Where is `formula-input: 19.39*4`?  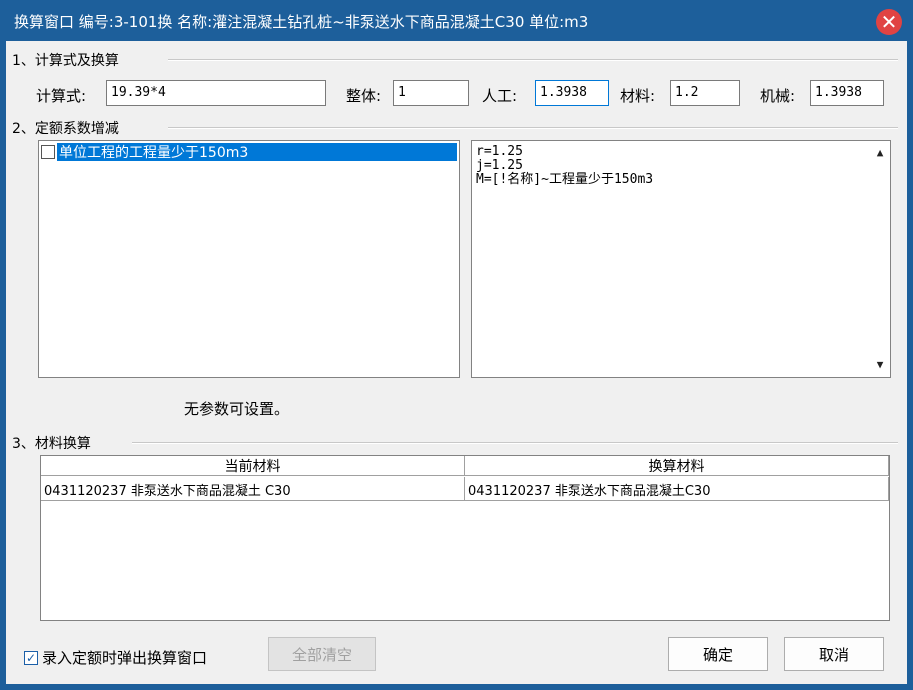
formula-input: 19.39*4 is located at coordinates (216, 93).